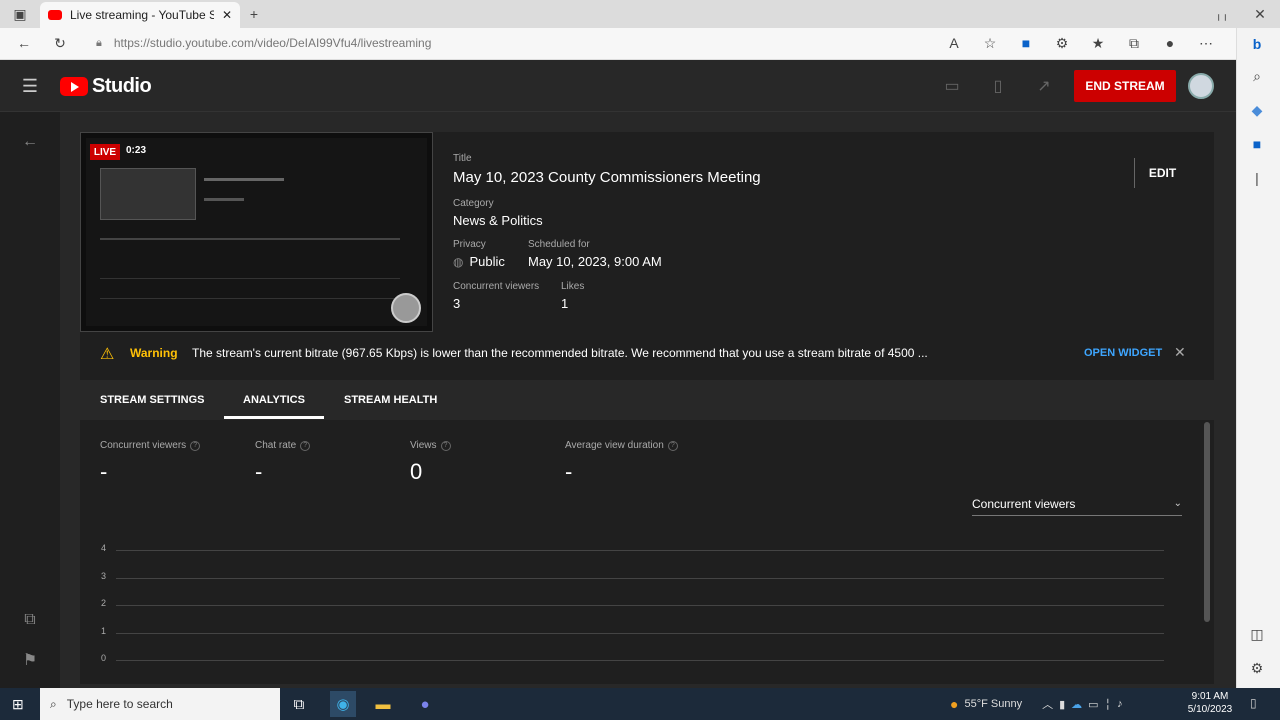 The width and height of the screenshot is (1280, 720). I want to click on extensions-icon: ⚙, so click(1062, 43).